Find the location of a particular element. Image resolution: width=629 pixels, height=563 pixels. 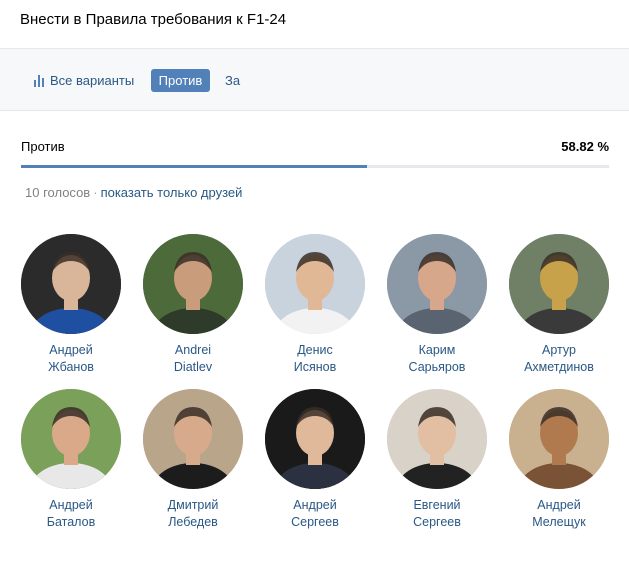

result-option-label: Против is located at coordinates (43, 146).